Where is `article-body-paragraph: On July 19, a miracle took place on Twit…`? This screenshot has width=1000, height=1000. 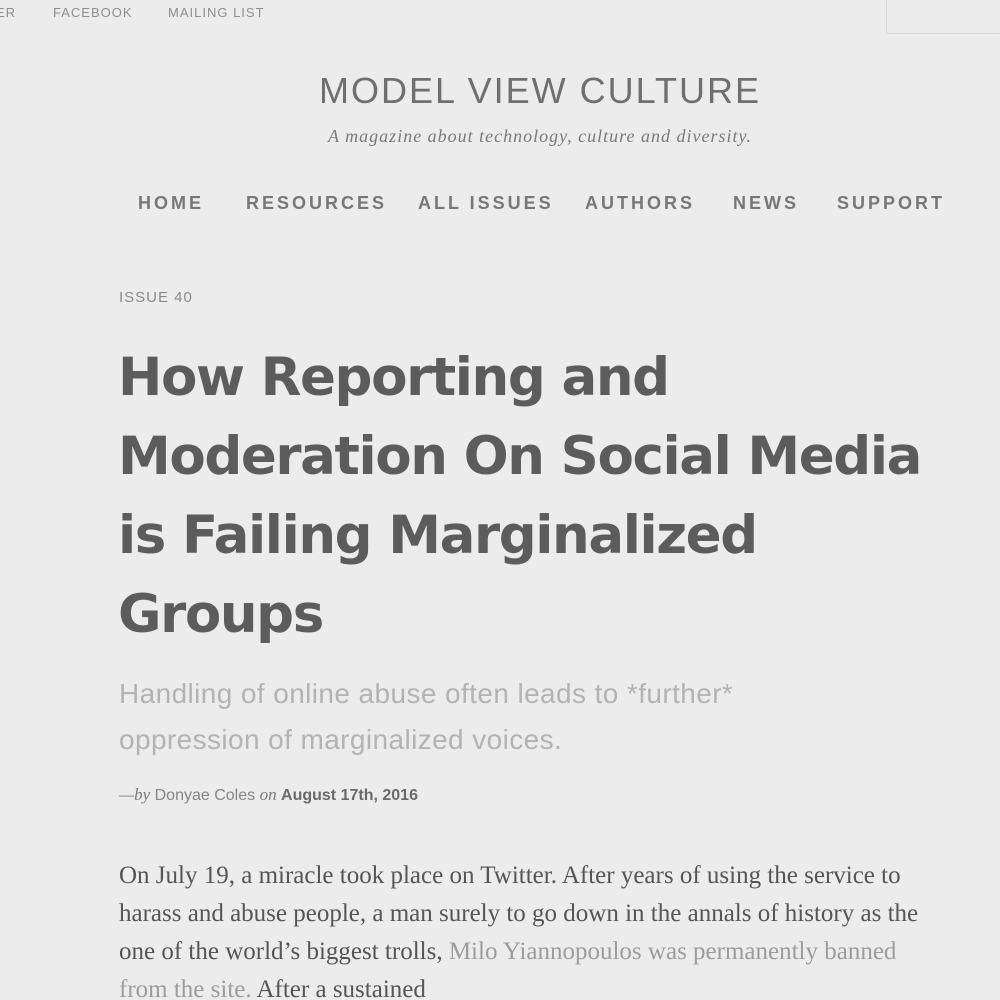
article-body-paragraph: On July 19, a miracle took place on Twit… is located at coordinates (534, 928).